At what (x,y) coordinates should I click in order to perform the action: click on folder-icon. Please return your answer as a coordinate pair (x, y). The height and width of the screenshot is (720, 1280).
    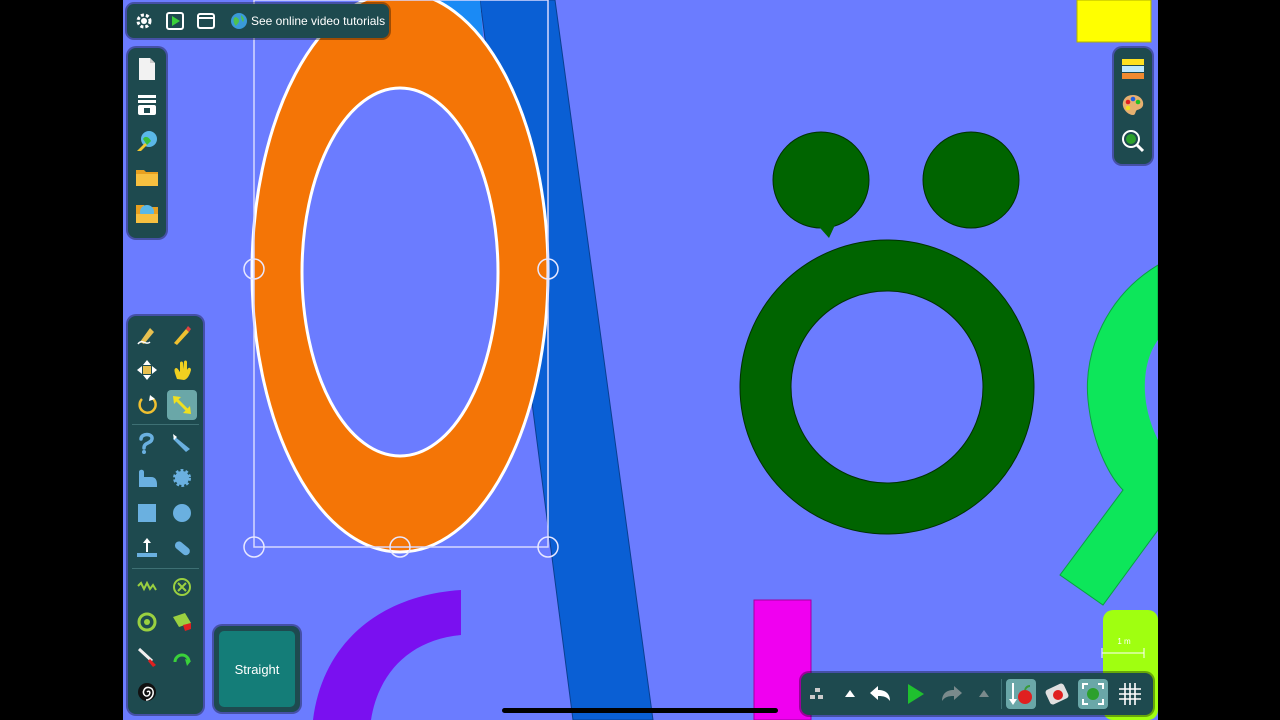
    Looking at the image, I should click on (147, 177).